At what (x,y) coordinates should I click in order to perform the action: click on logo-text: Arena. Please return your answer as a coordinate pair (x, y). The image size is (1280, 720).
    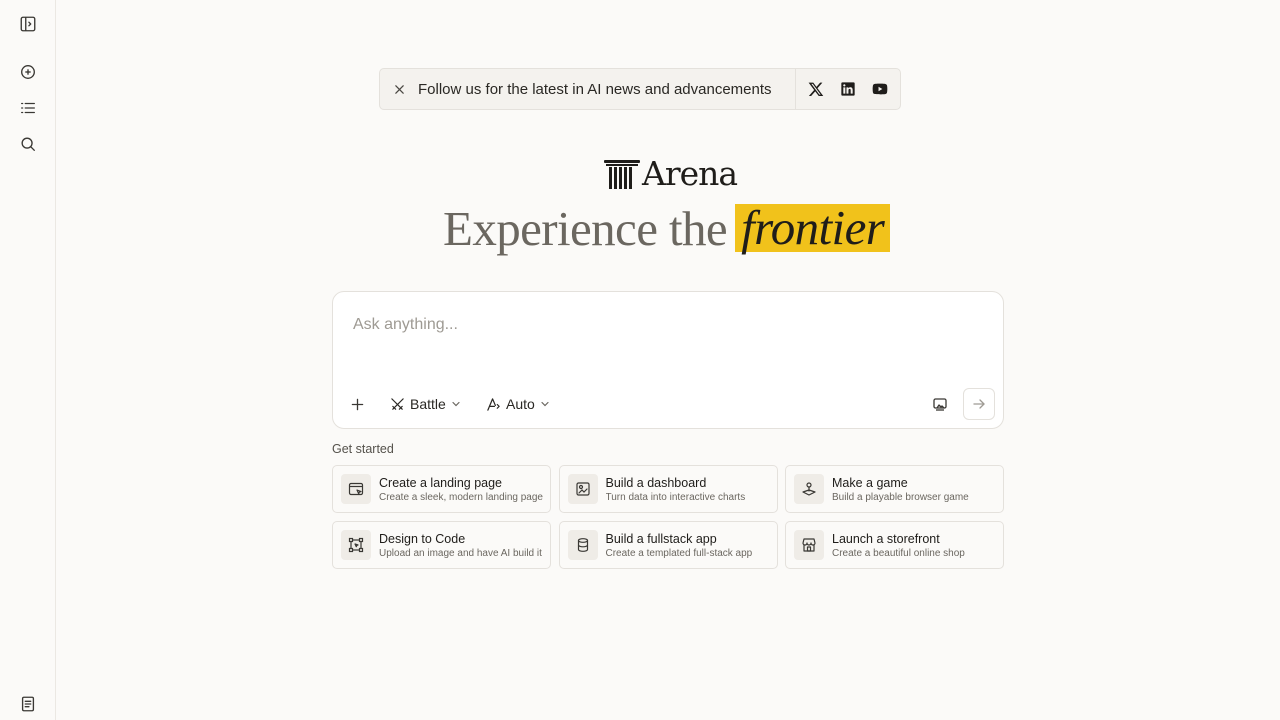
    Looking at the image, I should click on (690, 173).